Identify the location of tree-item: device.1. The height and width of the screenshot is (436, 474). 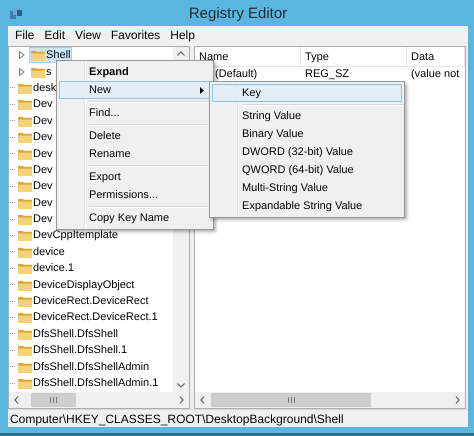
(46, 268).